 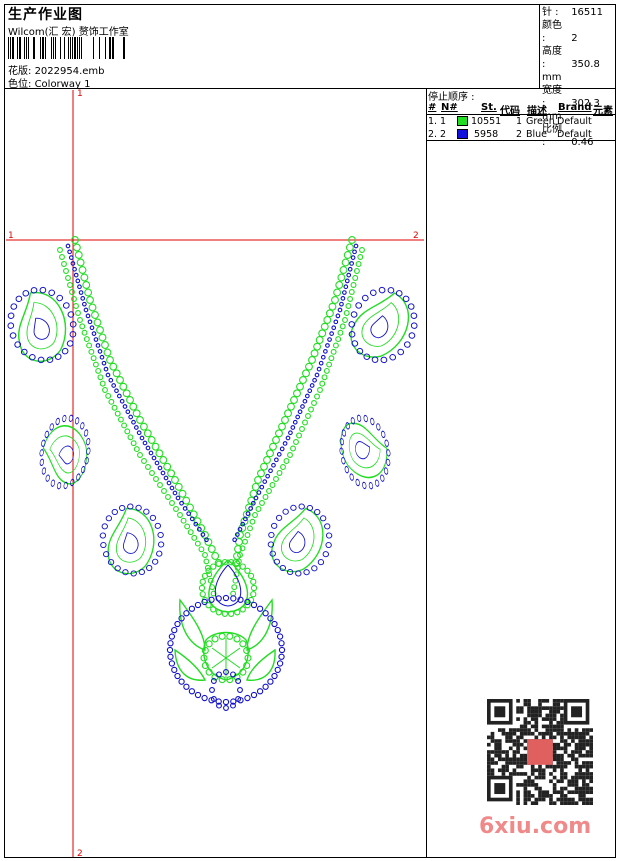 I want to click on watermark: 6xiu.com, so click(x=535, y=826).